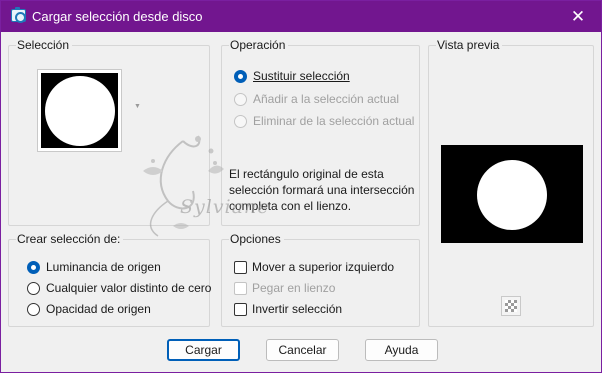 The width and height of the screenshot is (602, 373). I want to click on close-button: ✕, so click(578, 16).